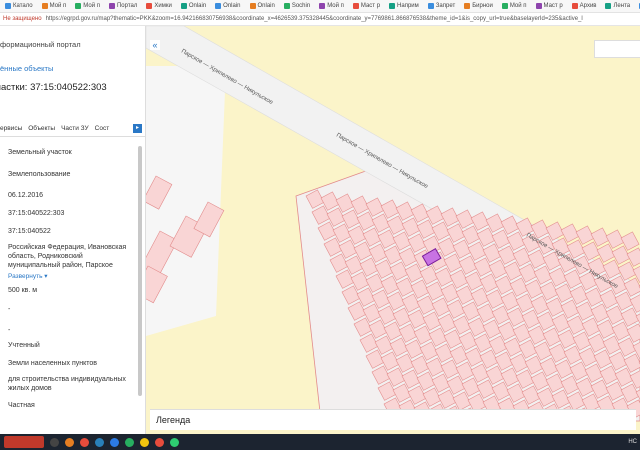 This screenshot has width=640, height=450. What do you see at coordinates (44, 129) in the screenshot?
I see `tab-objects: Объекты` at bounding box center [44, 129].